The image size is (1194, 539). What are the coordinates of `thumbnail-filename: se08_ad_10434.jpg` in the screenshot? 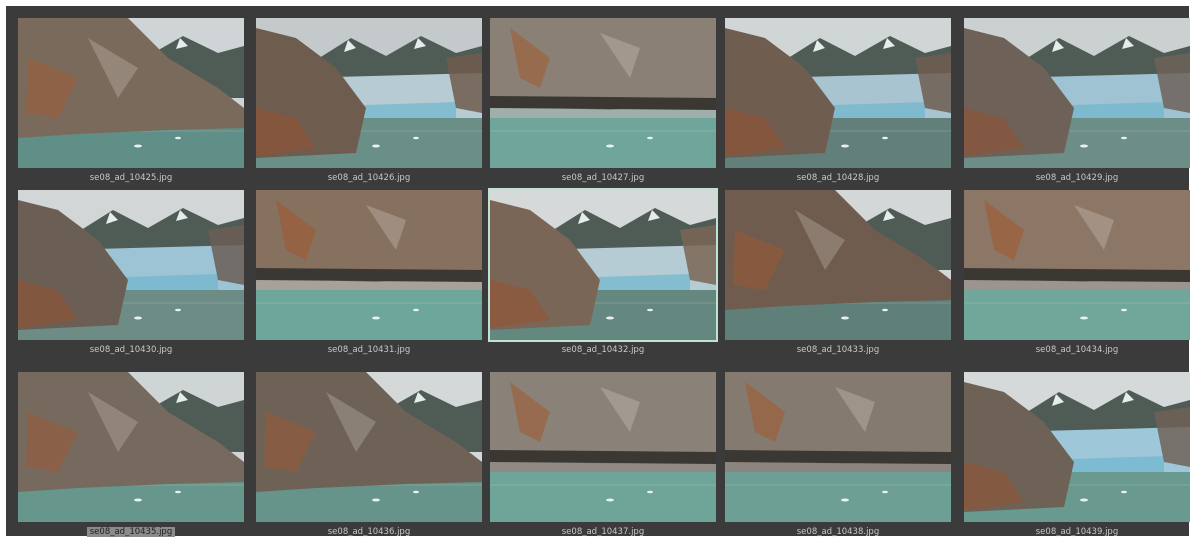 It's located at (1077, 350).